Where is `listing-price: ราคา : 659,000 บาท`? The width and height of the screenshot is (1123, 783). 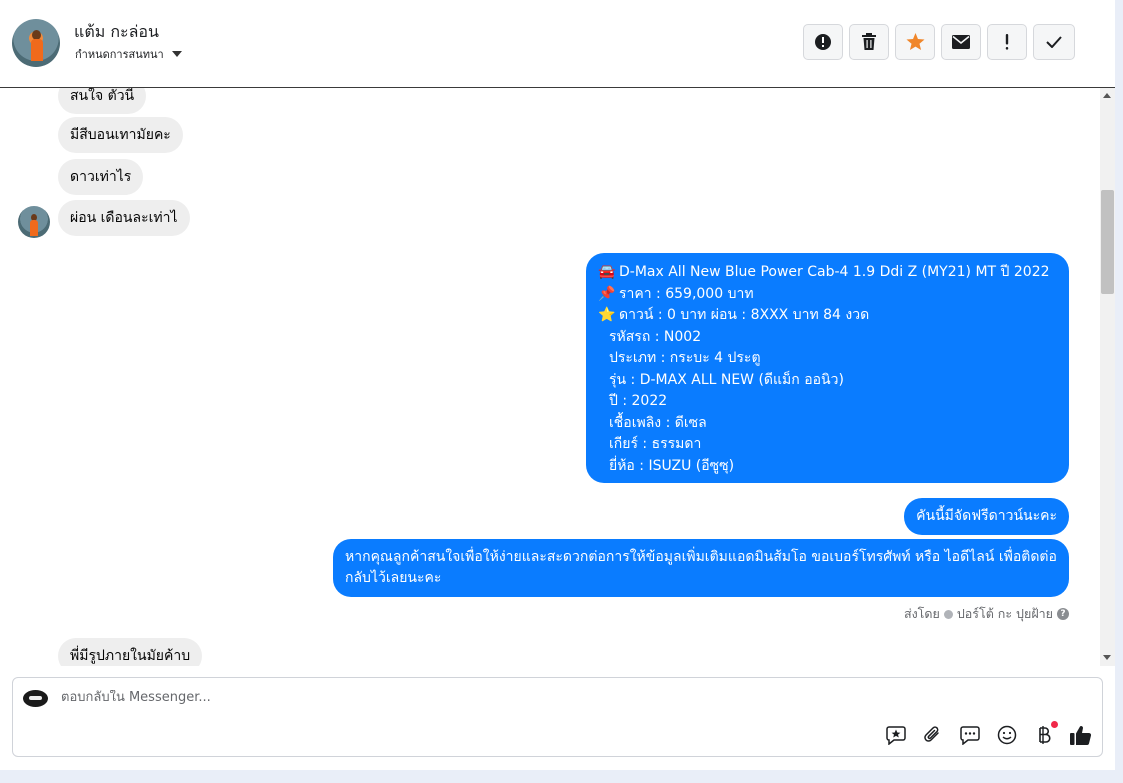
listing-price: ราคา : 659,000 บาท is located at coordinates (686, 293).